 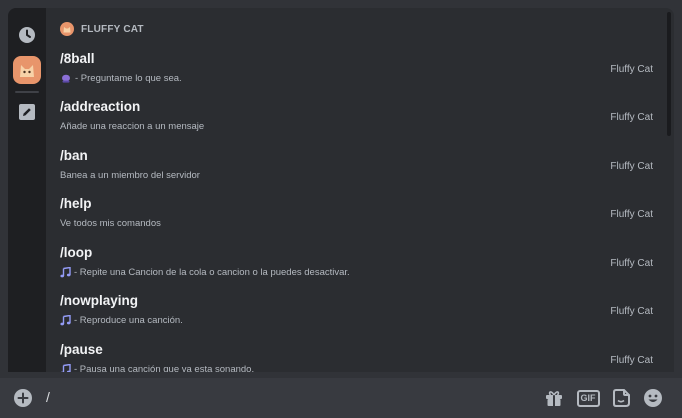 I want to click on command-description: Ve todos mis comandos, so click(x=110, y=223).